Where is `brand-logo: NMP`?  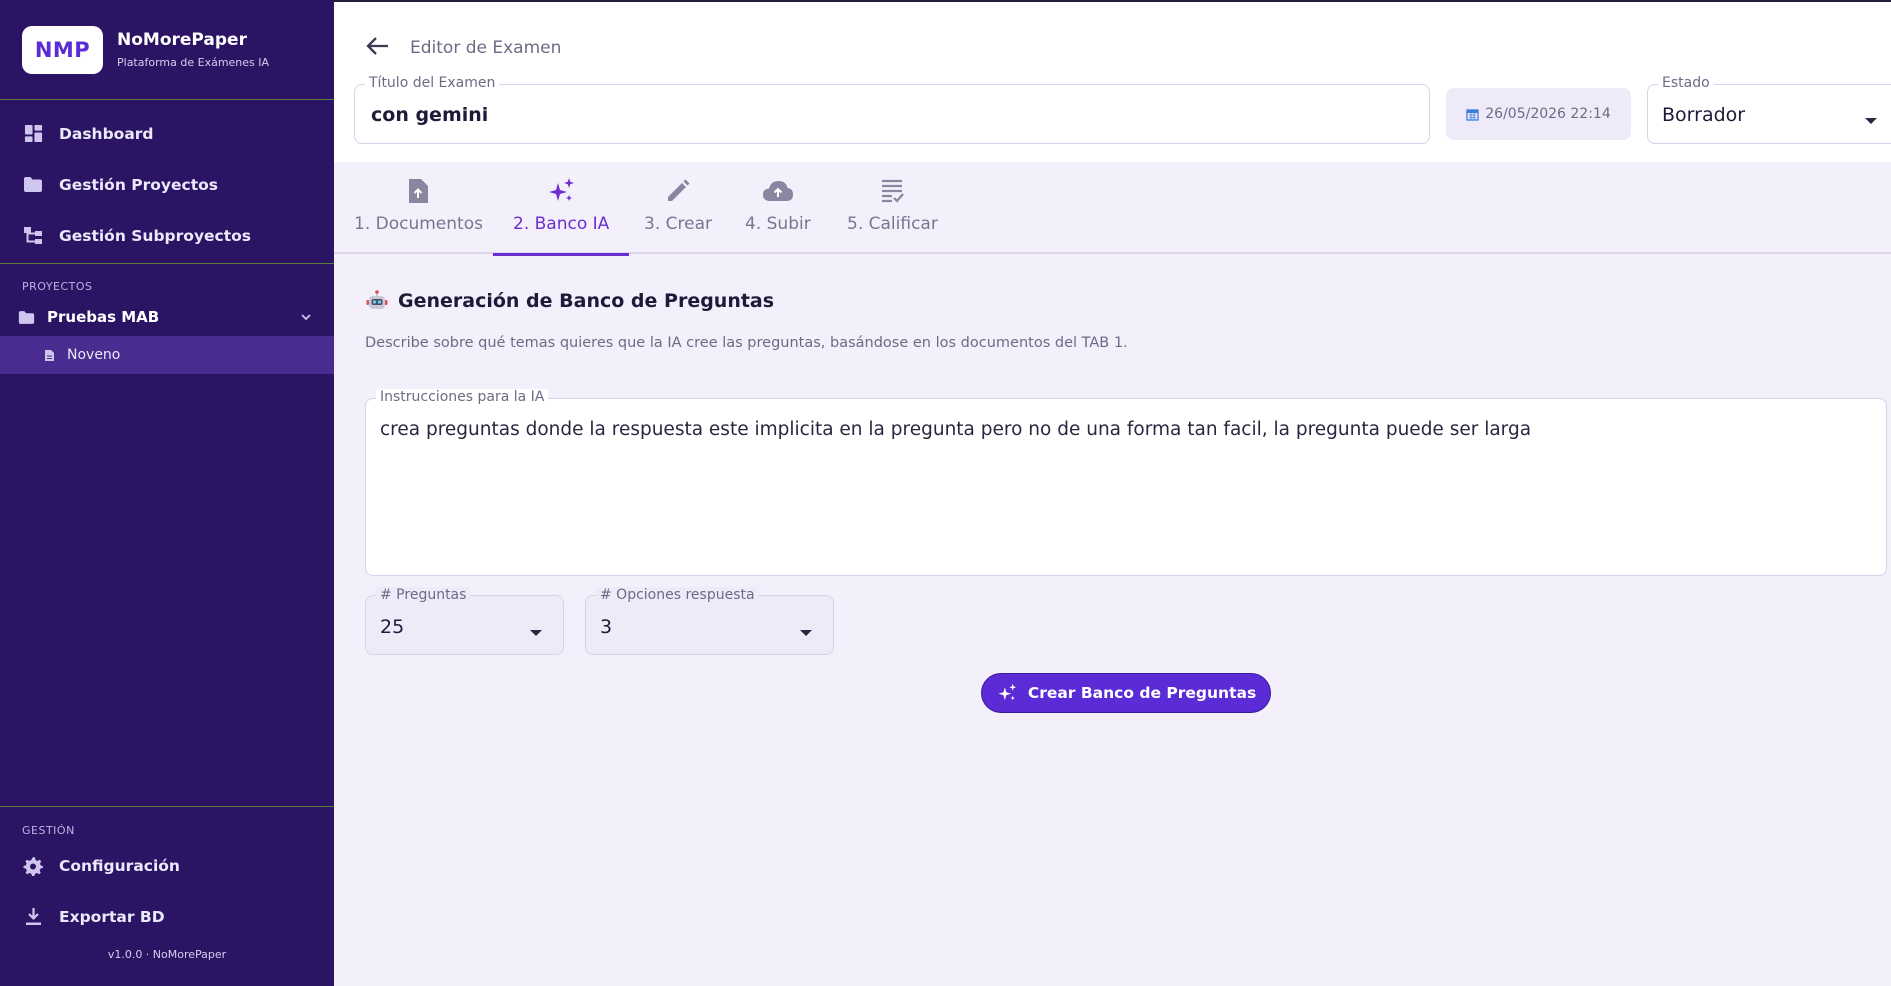 brand-logo: NMP is located at coordinates (62, 49).